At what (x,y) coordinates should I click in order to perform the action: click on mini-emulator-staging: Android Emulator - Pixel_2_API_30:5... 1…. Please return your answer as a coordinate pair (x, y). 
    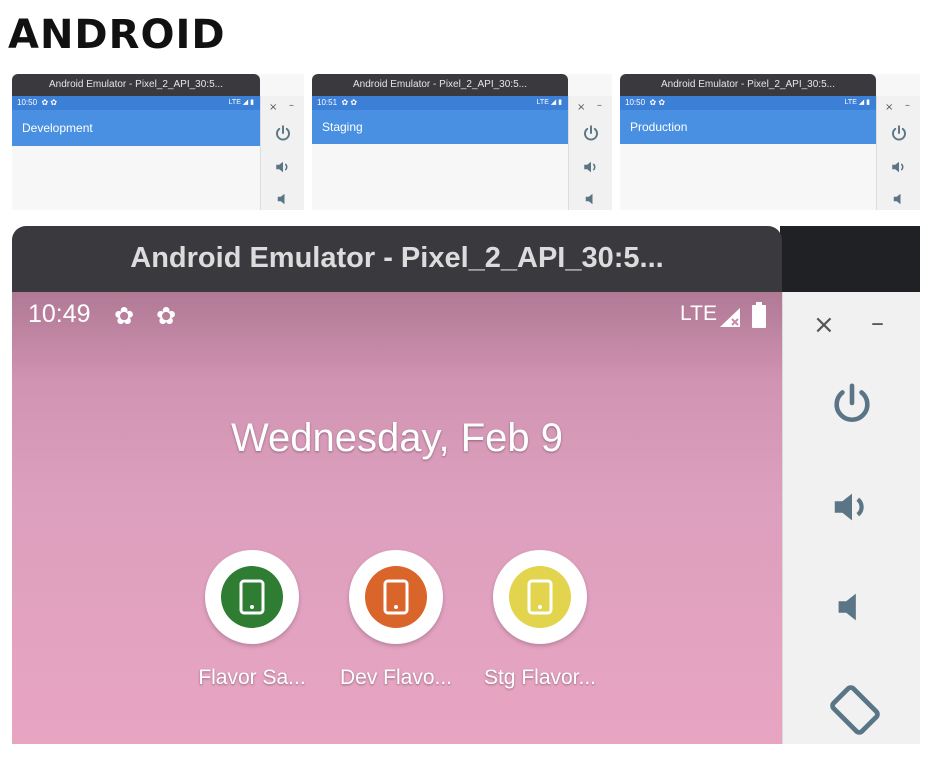
    Looking at the image, I should click on (462, 142).